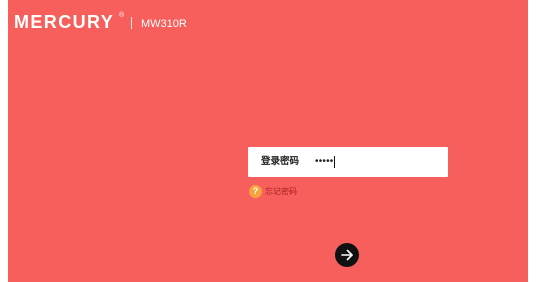 The image size is (536, 282). What do you see at coordinates (122, 15) in the screenshot?
I see `registered-mark: ®` at bounding box center [122, 15].